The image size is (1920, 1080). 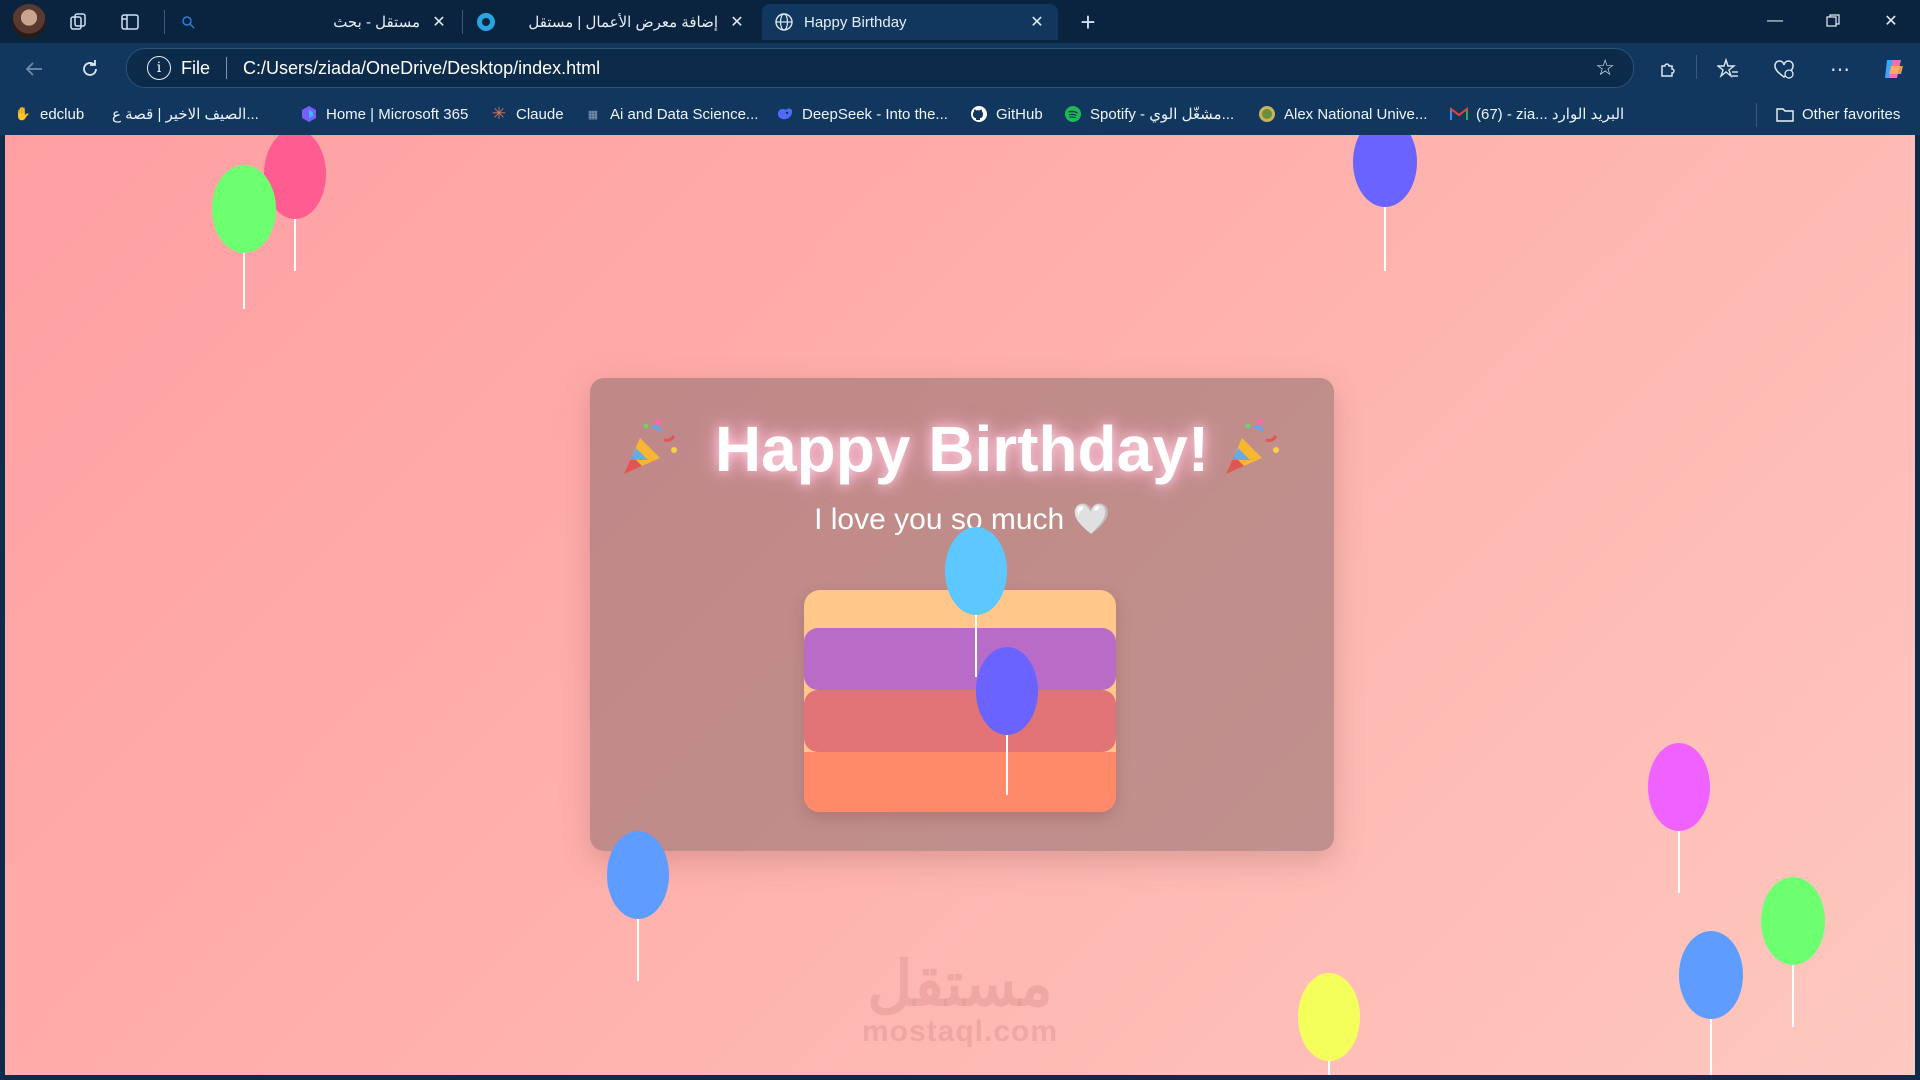 I want to click on profile-avatar, so click(x=29, y=21).